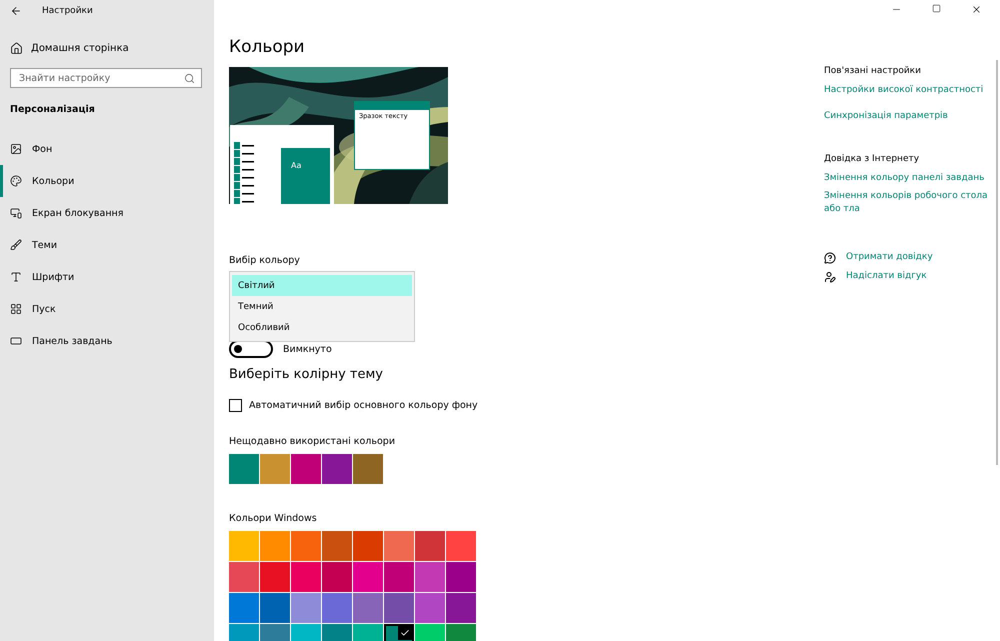 The image size is (1000, 641). Describe the element at coordinates (107, 48) in the screenshot. I see `home-link: Домашня сторінка` at that location.